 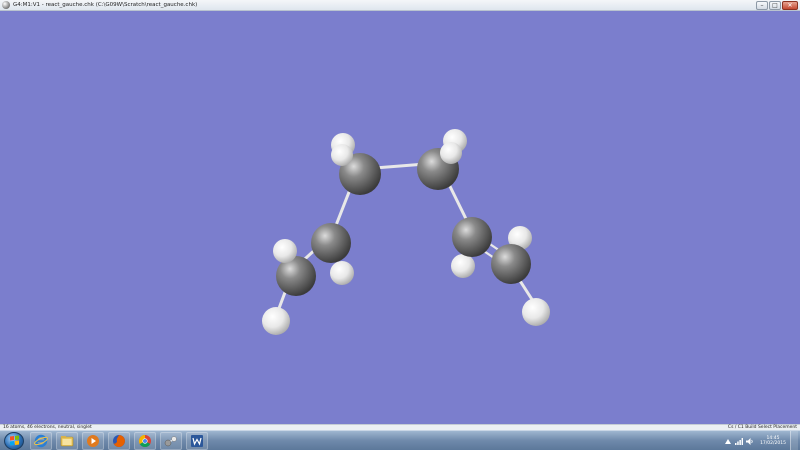 I want to click on taskbar: 14:45 17/02/2015, so click(x=400, y=440).